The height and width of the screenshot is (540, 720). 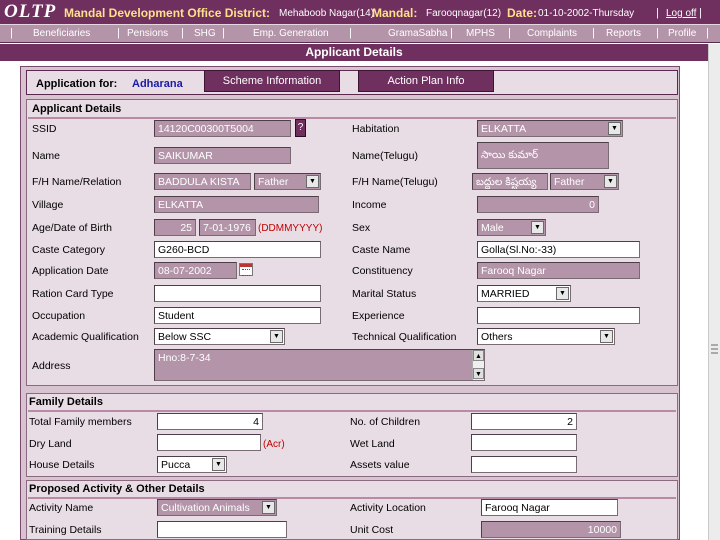 What do you see at coordinates (219, 336) in the screenshot?
I see `academic-qualification-select: Below SSC` at bounding box center [219, 336].